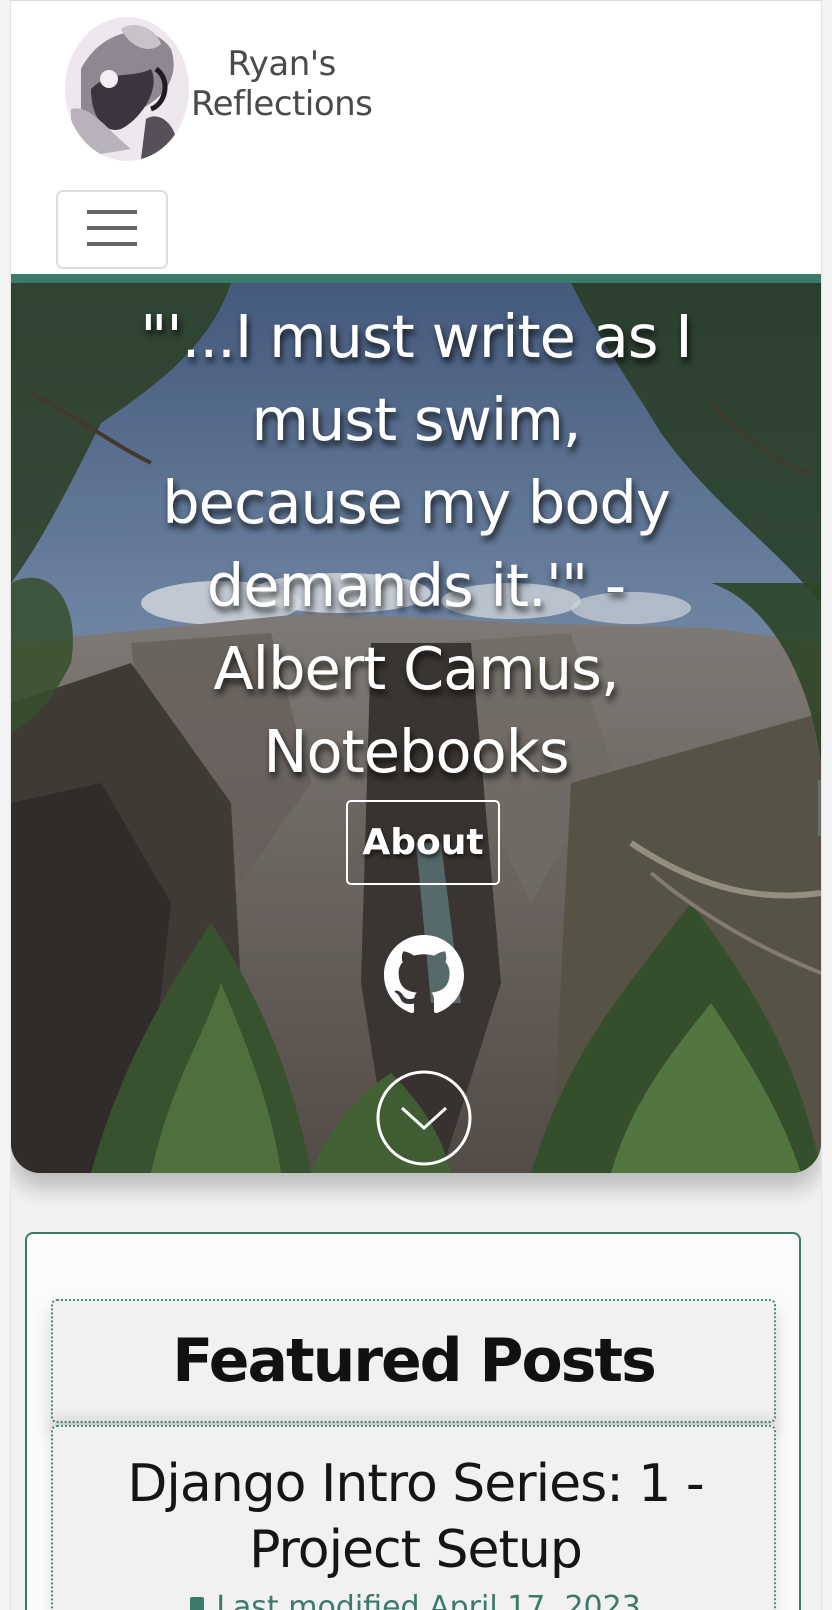 This screenshot has width=832, height=1610. I want to click on navbar-toggle-button, so click(112, 229).